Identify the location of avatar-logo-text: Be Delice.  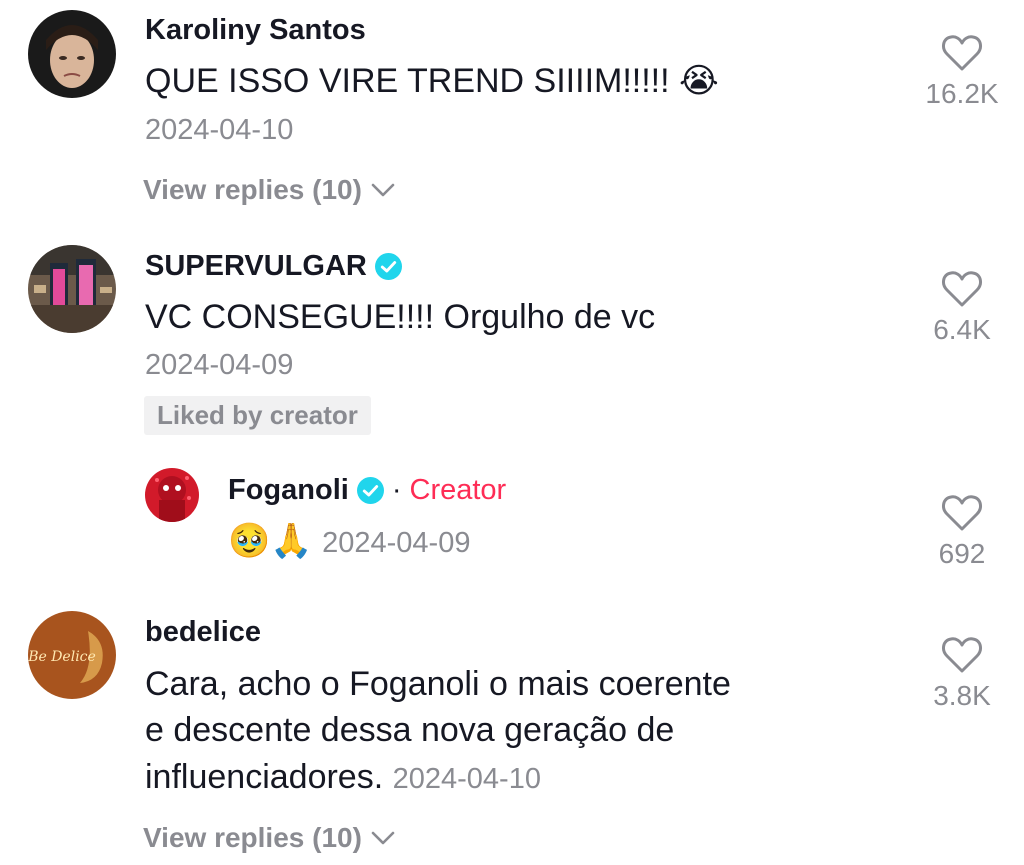
(62, 657).